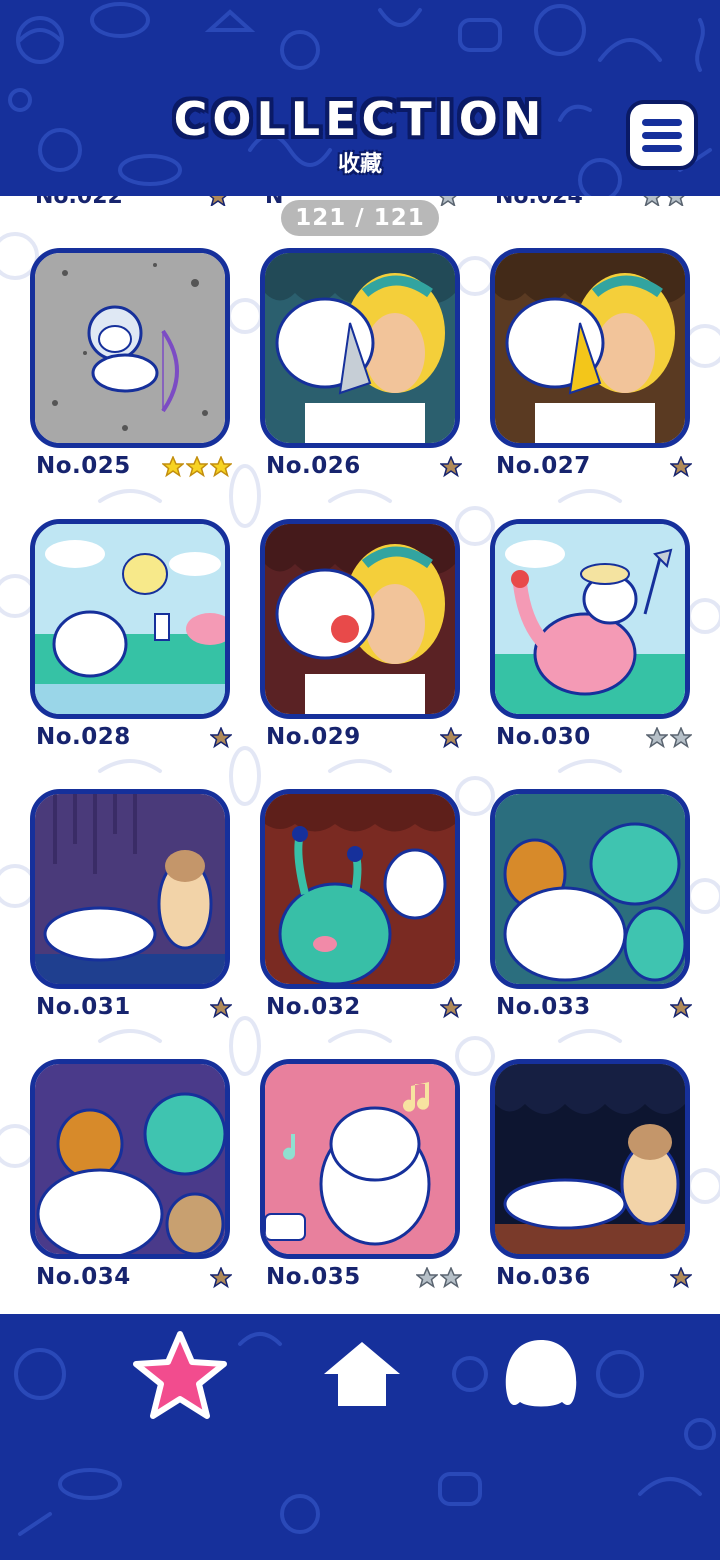 This screenshot has height=1560, width=720. I want to click on item-label: No.025, so click(83, 466).